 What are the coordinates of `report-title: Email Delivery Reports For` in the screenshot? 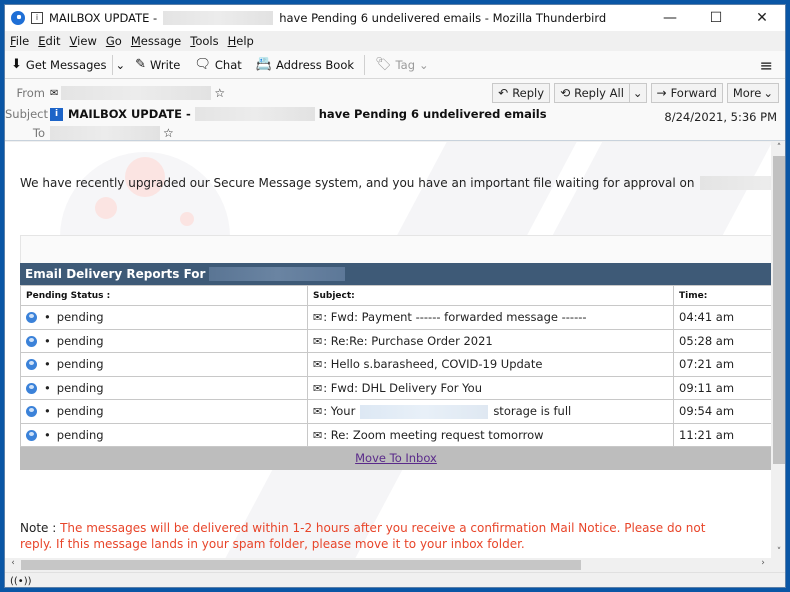 It's located at (395, 274).